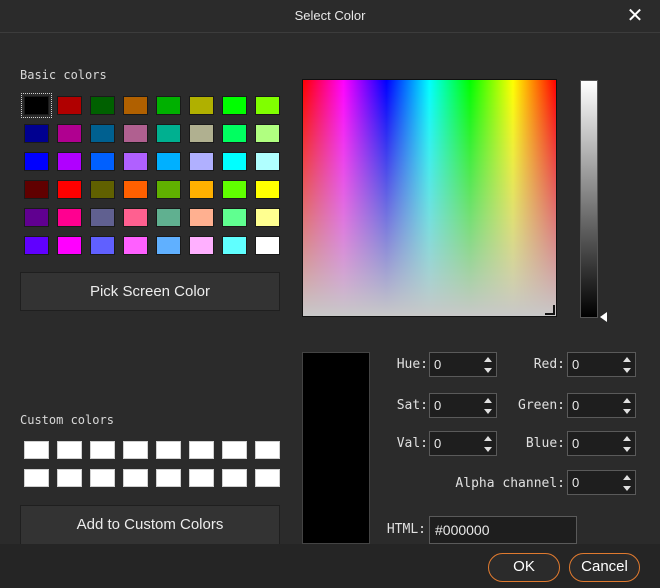 This screenshot has height=588, width=660. What do you see at coordinates (63, 75) in the screenshot?
I see `basic-colors-label: Basic colors` at bounding box center [63, 75].